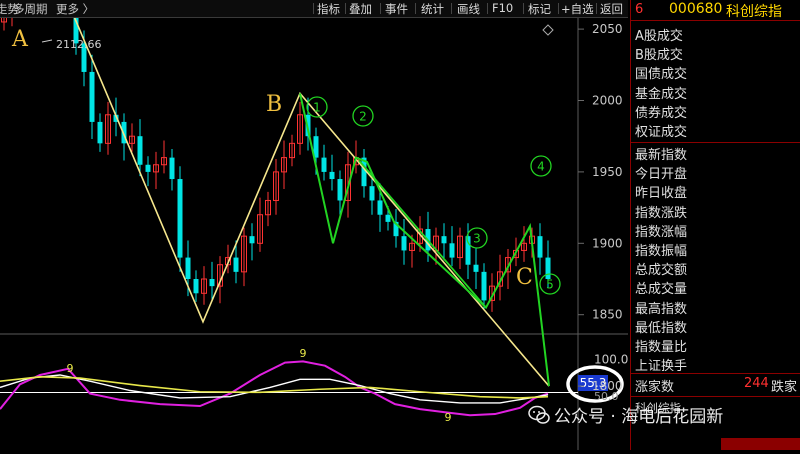 The height and width of the screenshot is (454, 800). Describe the element at coordinates (756, 383) in the screenshot. I see `rise-count-value: 244` at that location.